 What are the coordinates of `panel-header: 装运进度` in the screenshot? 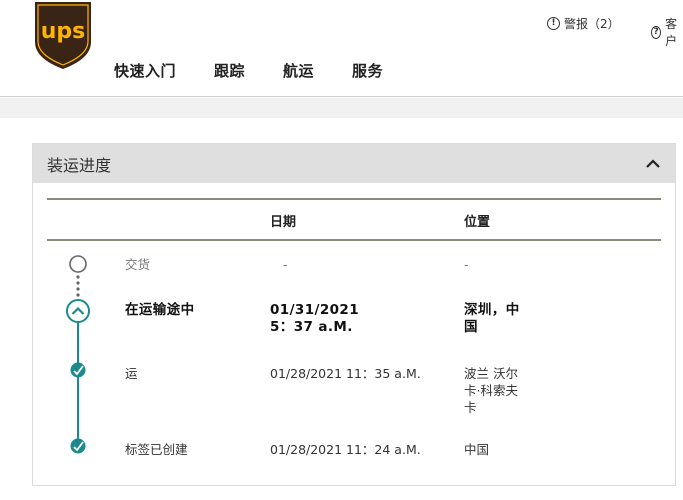 It's located at (354, 163).